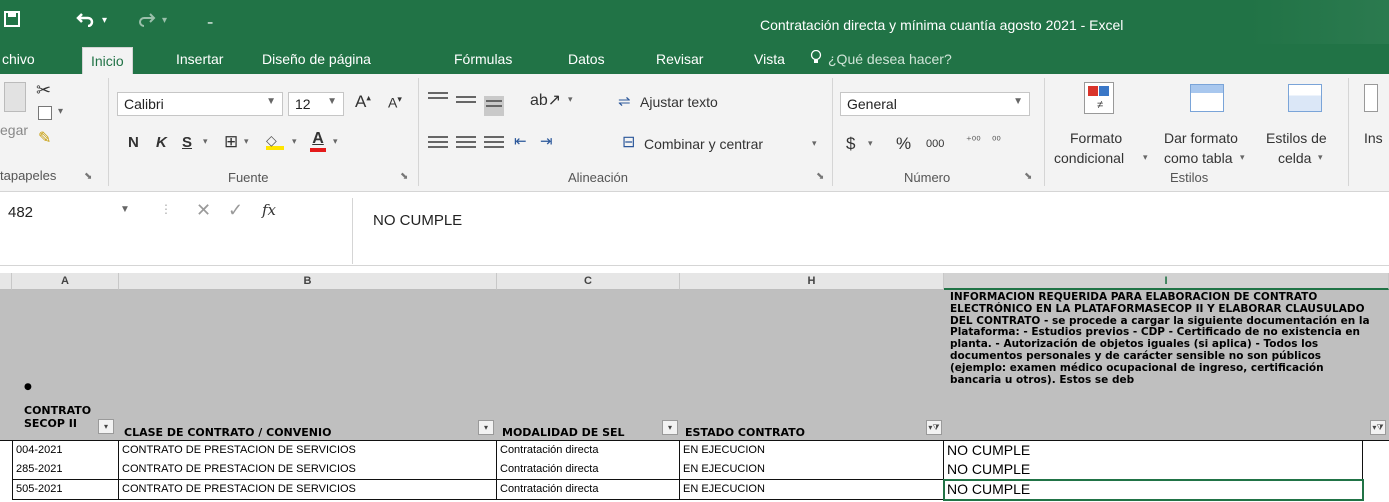  Describe the element at coordinates (85, 21) in the screenshot. I see `undo-icon` at that location.